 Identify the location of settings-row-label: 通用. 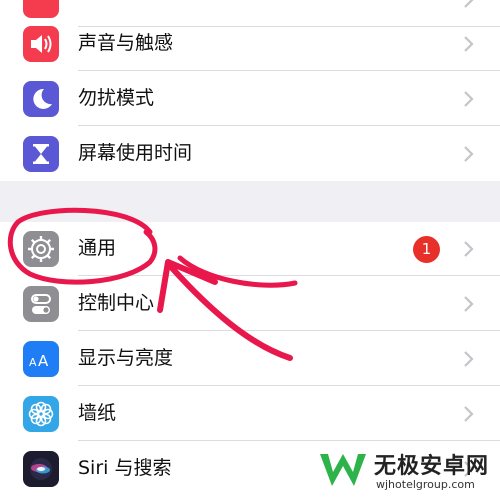
(97, 248).